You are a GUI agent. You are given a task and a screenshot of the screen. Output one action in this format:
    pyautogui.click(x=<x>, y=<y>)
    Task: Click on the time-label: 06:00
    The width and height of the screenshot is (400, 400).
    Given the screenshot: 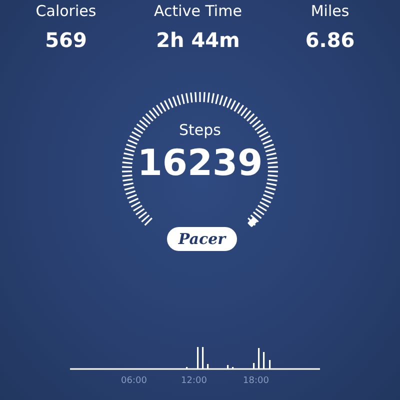 What is the action you would take?
    pyautogui.click(x=134, y=381)
    